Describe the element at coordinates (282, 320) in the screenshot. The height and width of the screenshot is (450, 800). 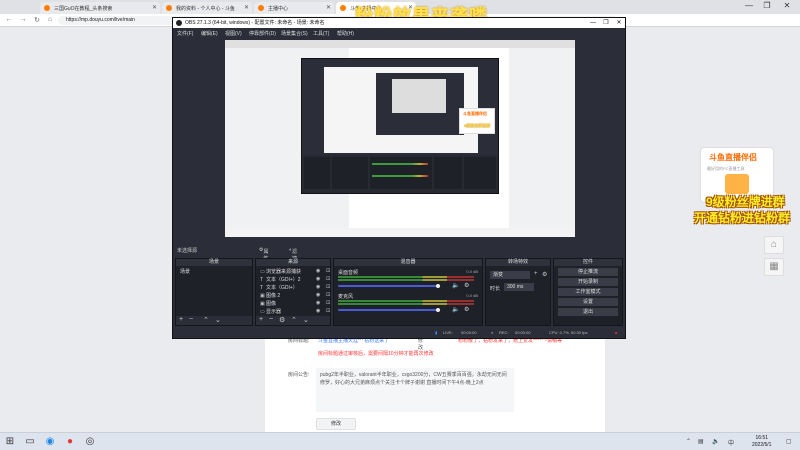
I see `source-settings-icon: ⚙` at that location.